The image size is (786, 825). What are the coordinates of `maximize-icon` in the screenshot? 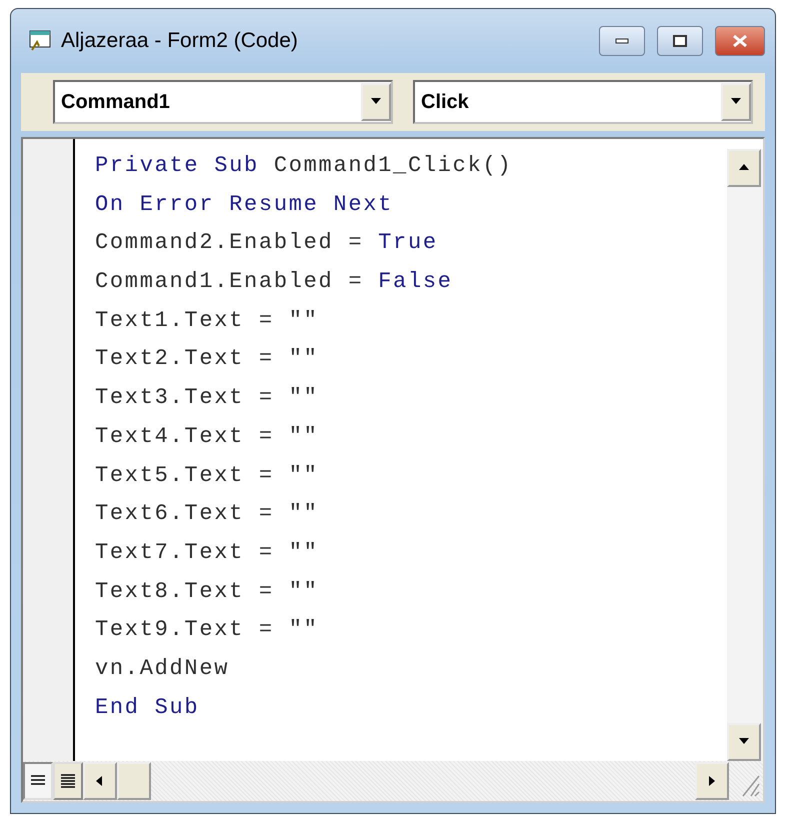 It's located at (680, 41).